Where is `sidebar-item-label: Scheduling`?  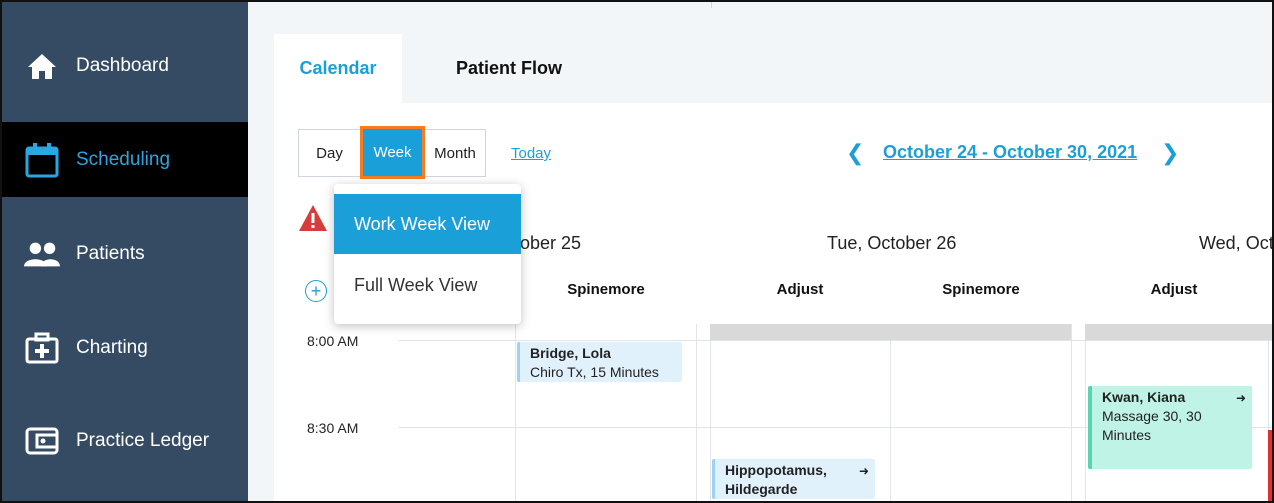 sidebar-item-label: Scheduling is located at coordinates (123, 159).